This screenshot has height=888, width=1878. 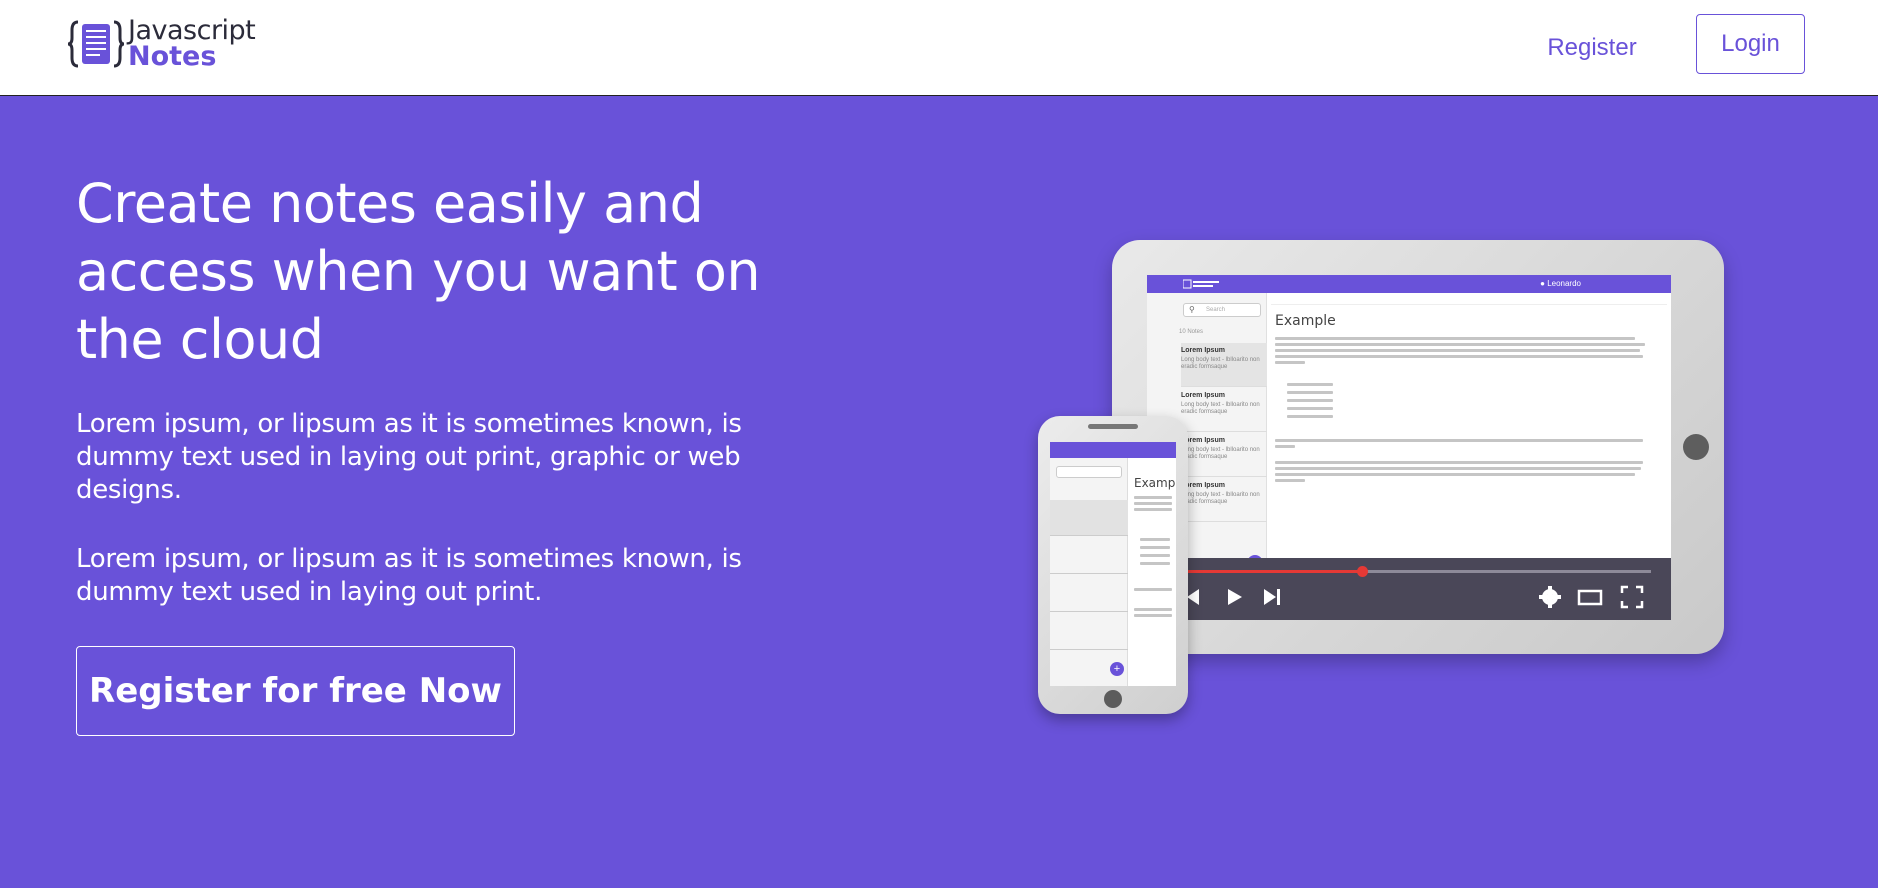 What do you see at coordinates (1409, 284) in the screenshot?
I see `app-topbar: ● Leonardo` at bounding box center [1409, 284].